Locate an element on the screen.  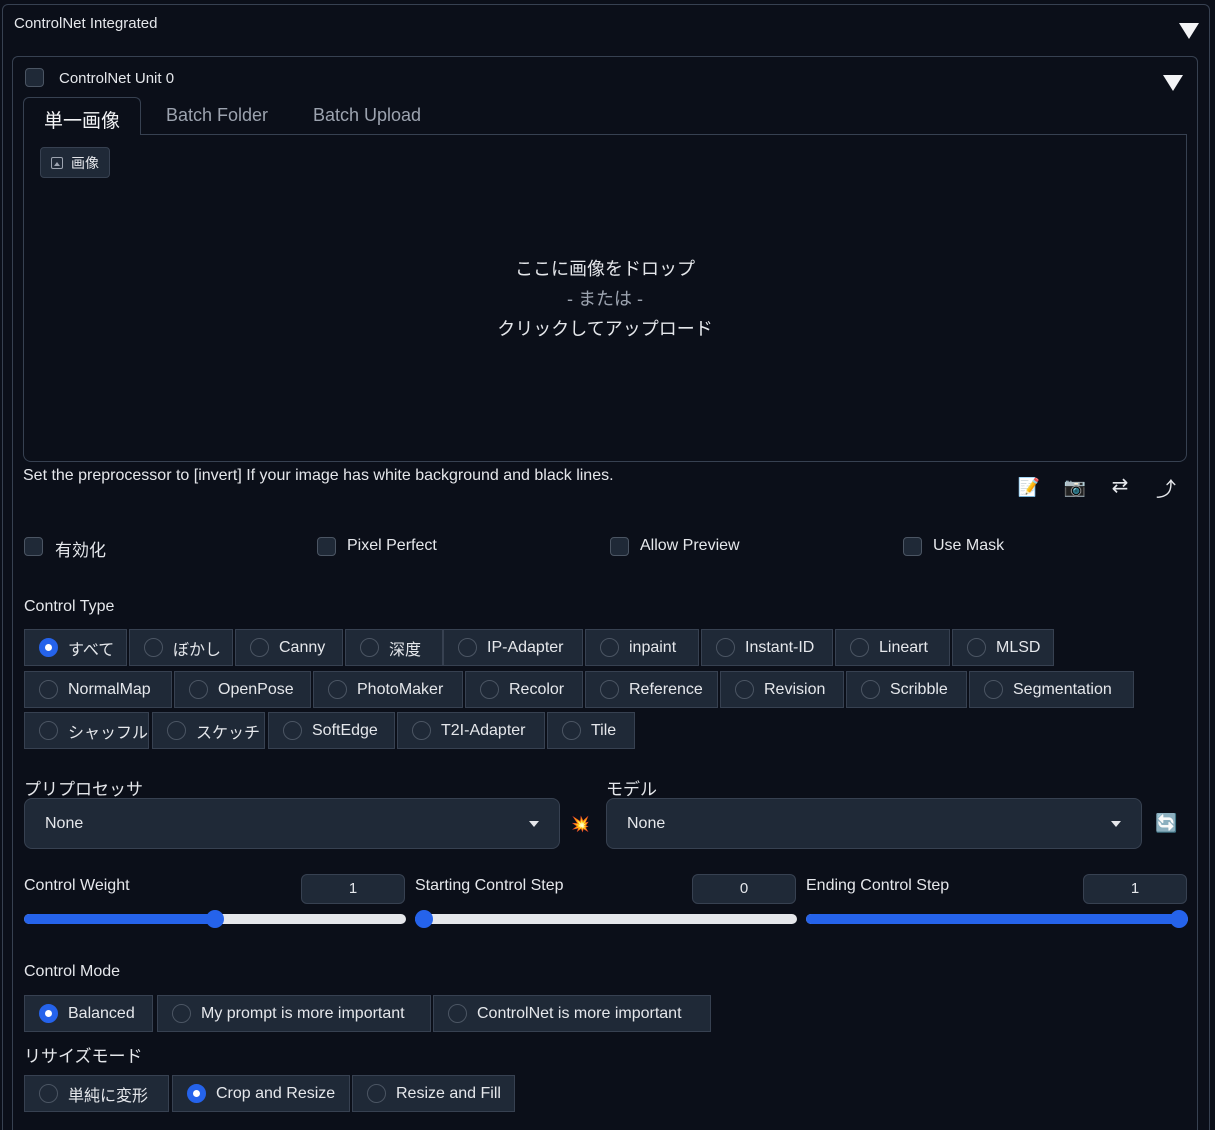
control-type-option: Tile is located at coordinates (591, 730).